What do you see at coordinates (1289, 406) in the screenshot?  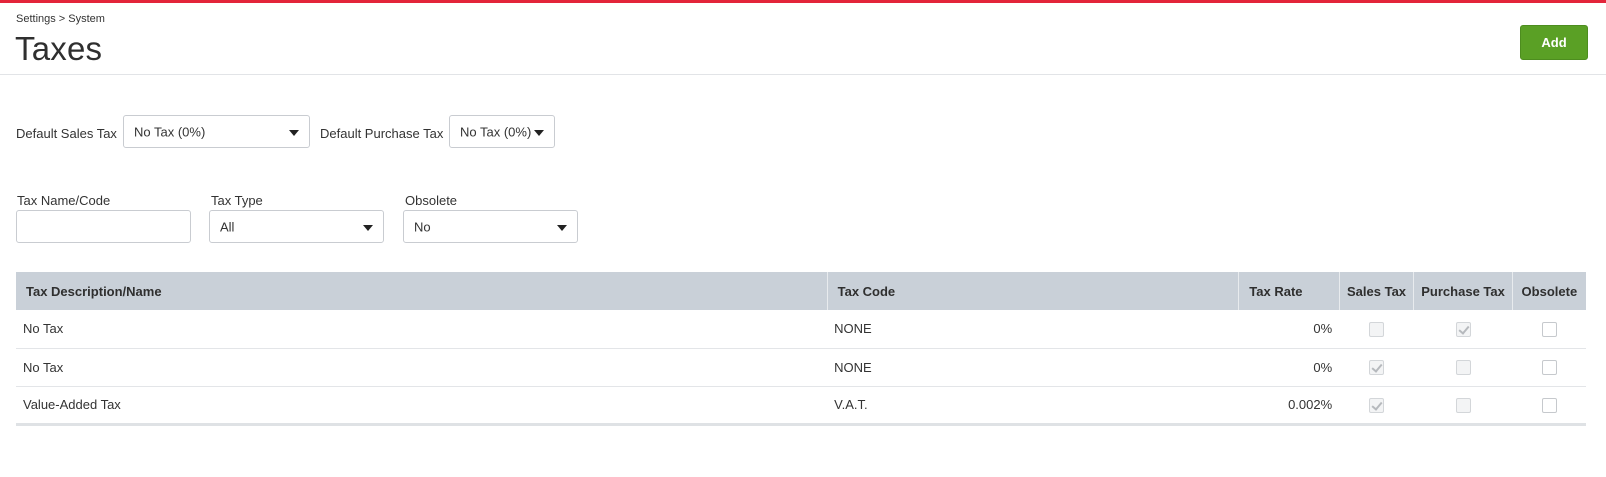 I see `tax-rate-cell: 0.002%` at bounding box center [1289, 406].